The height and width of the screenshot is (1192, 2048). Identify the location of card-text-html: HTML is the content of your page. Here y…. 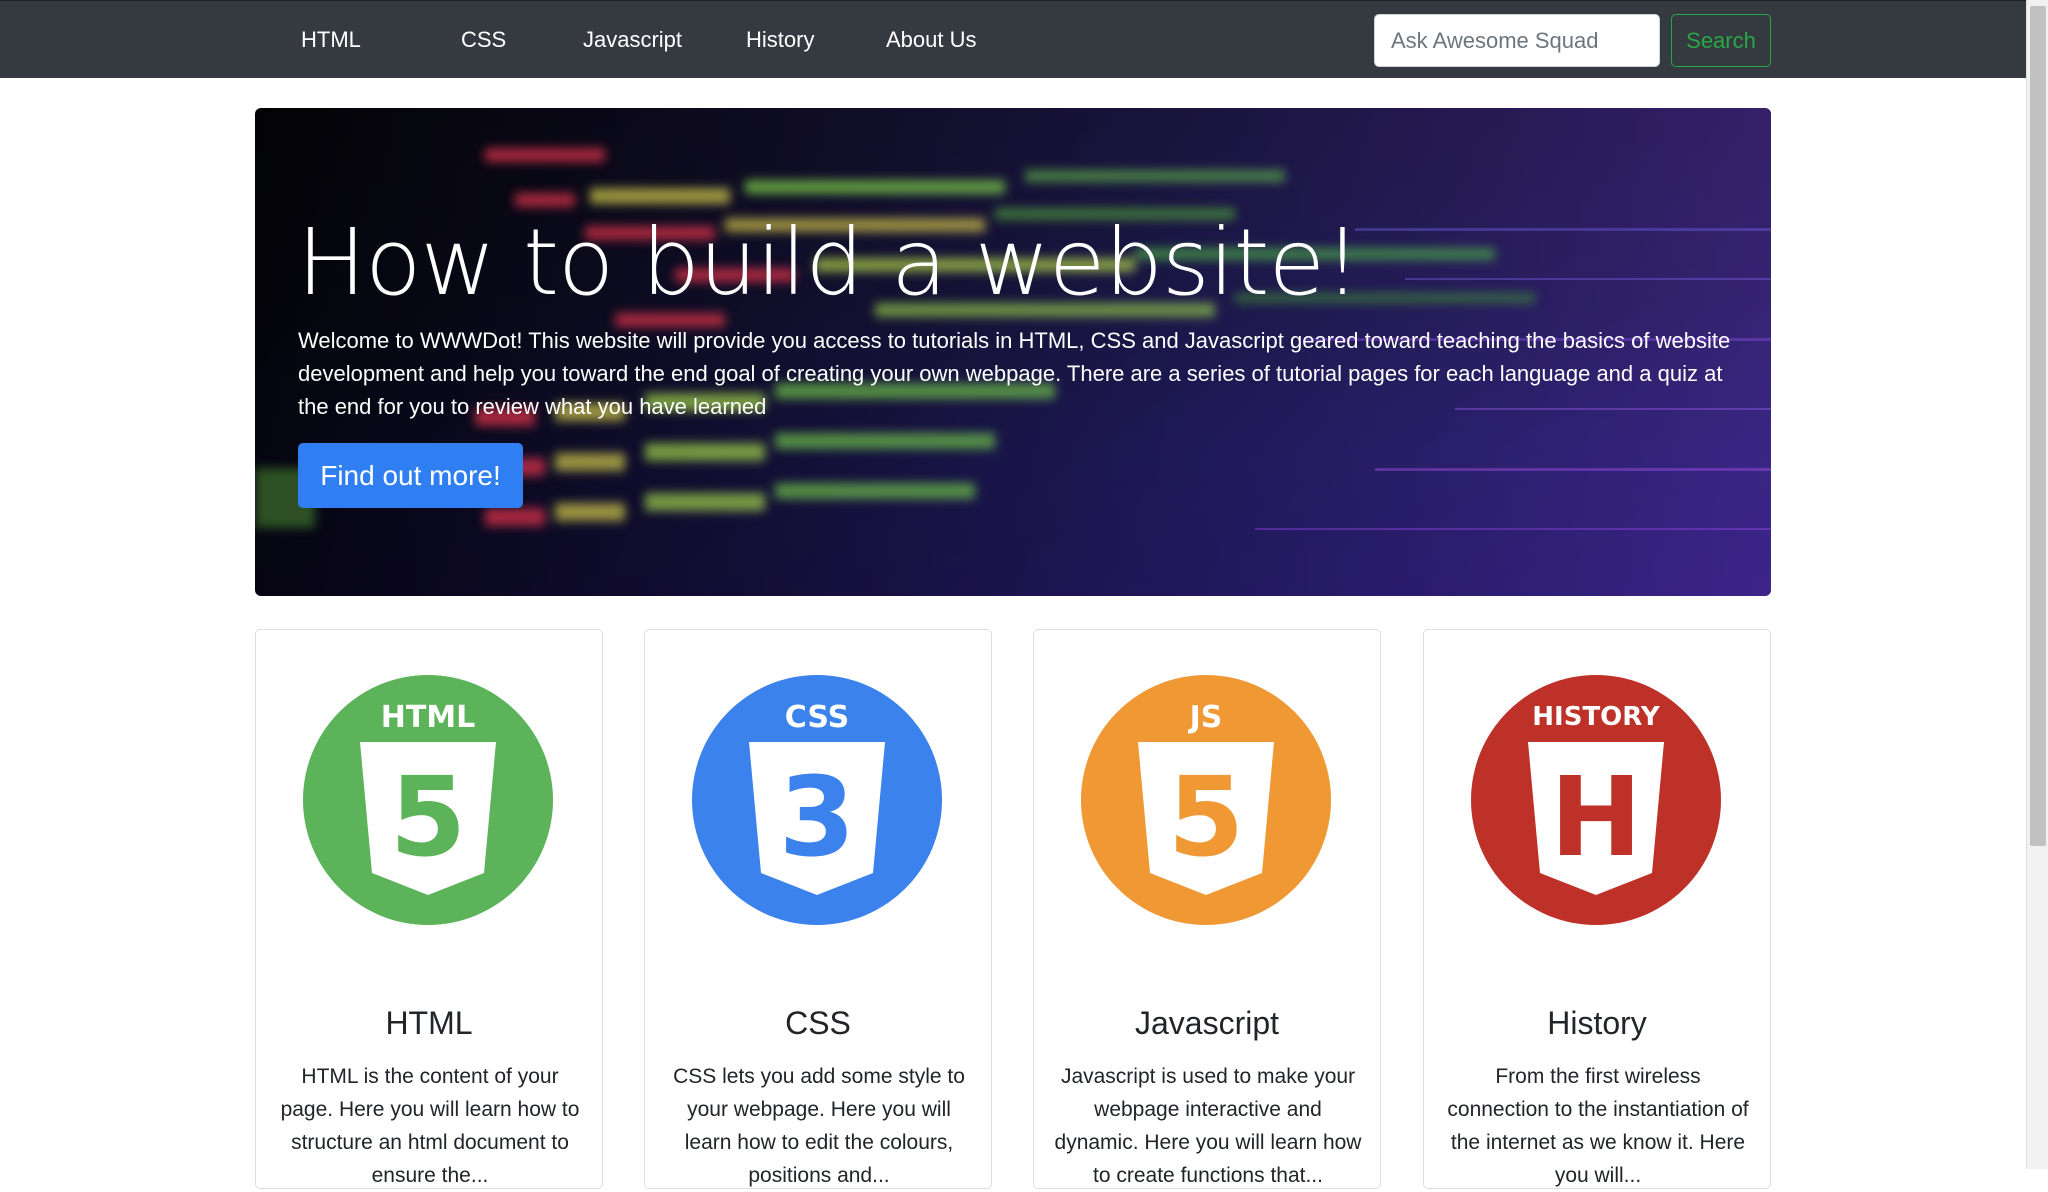
(430, 1126).